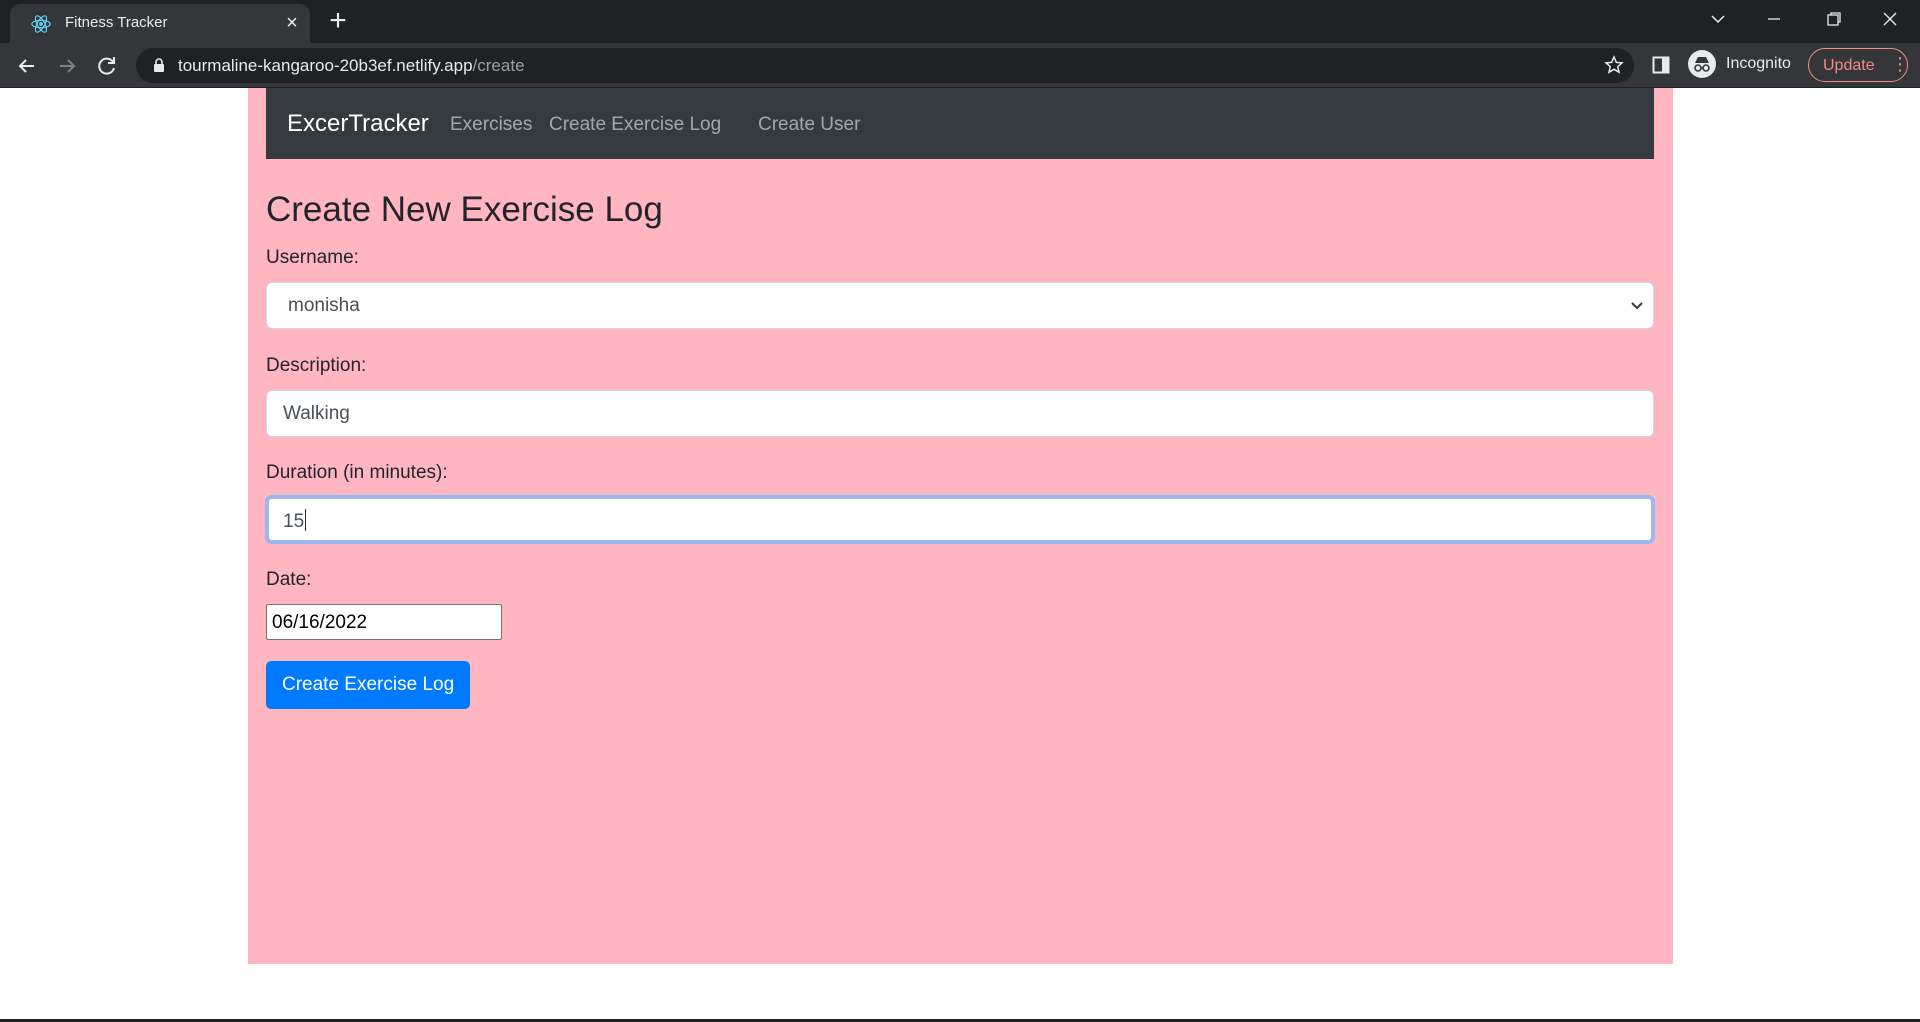  Describe the element at coordinates (292, 23) in the screenshot. I see `close-icon: ×` at that location.